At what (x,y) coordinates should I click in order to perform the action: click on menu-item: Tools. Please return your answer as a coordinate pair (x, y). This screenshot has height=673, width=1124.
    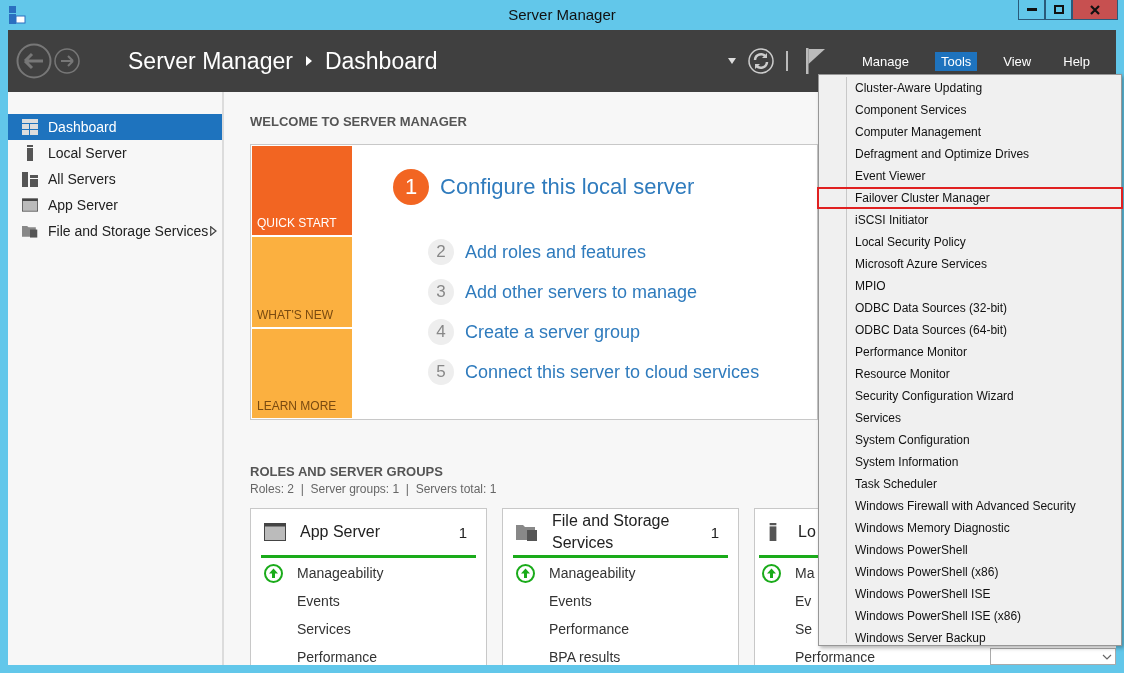
    Looking at the image, I should click on (956, 61).